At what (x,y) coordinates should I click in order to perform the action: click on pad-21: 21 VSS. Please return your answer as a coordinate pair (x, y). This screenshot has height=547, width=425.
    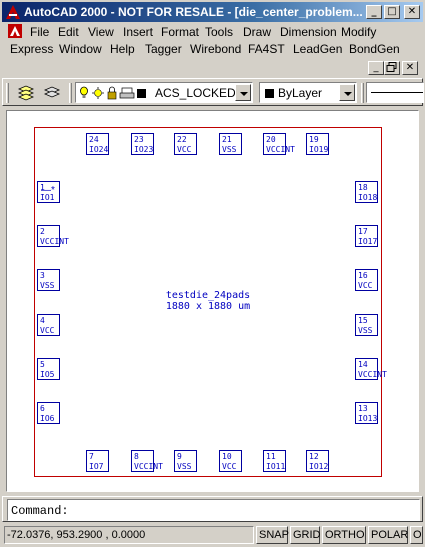
    Looking at the image, I should click on (230, 144).